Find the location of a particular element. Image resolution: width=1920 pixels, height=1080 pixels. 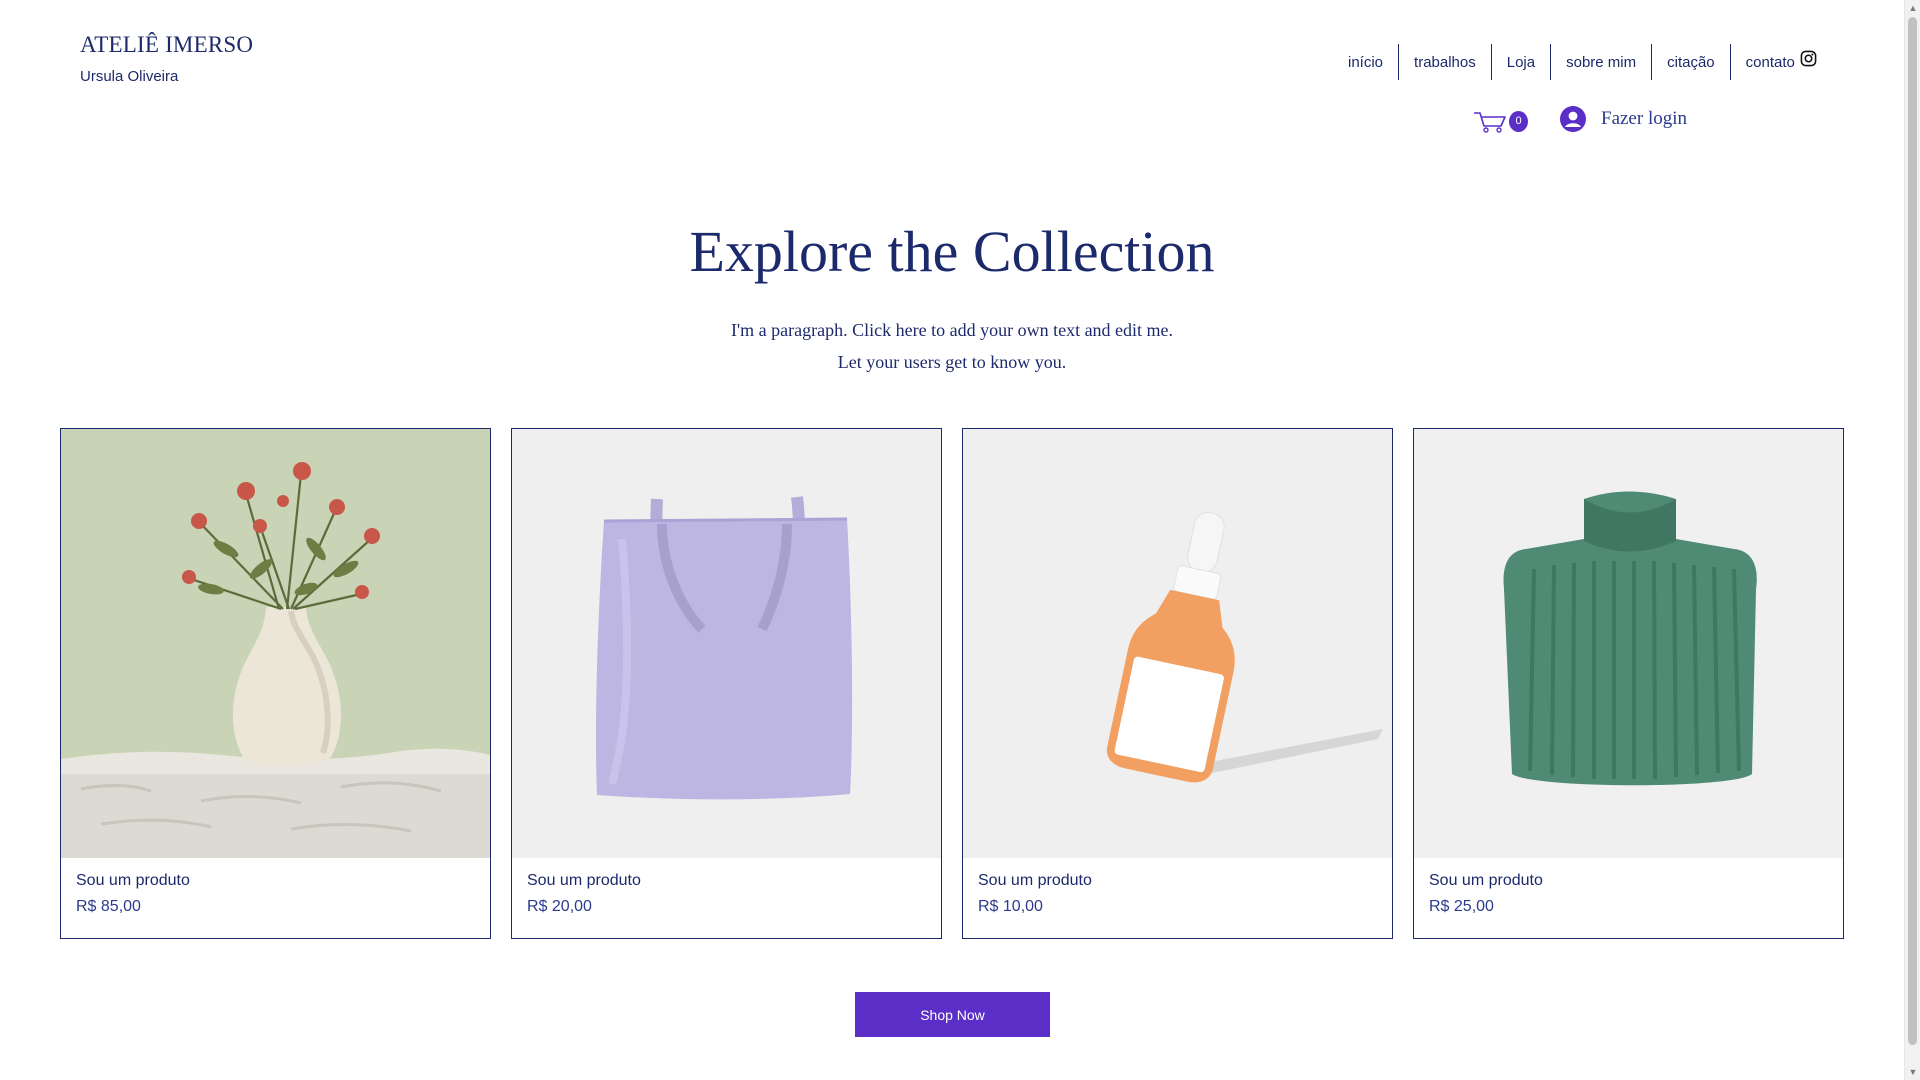

brand: ATELIÊ IMERSO Ursula Oliveira is located at coordinates (166, 58).